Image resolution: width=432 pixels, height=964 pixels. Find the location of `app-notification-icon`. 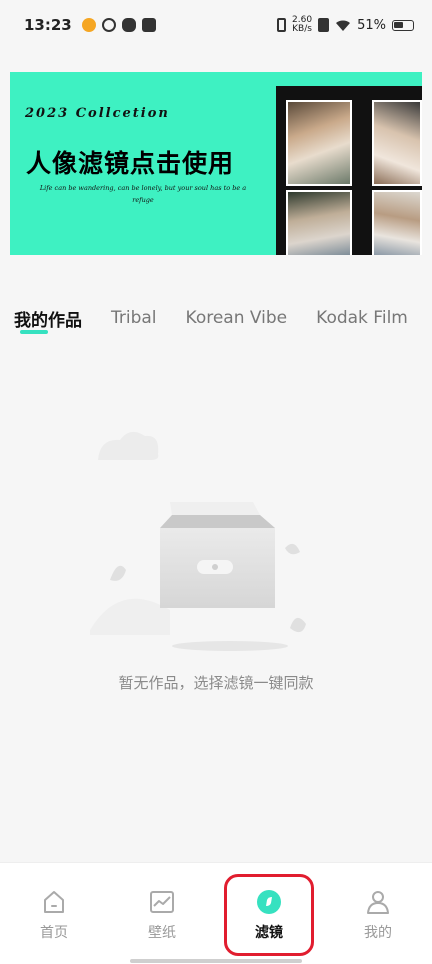

app-notification-icon is located at coordinates (108, 25).